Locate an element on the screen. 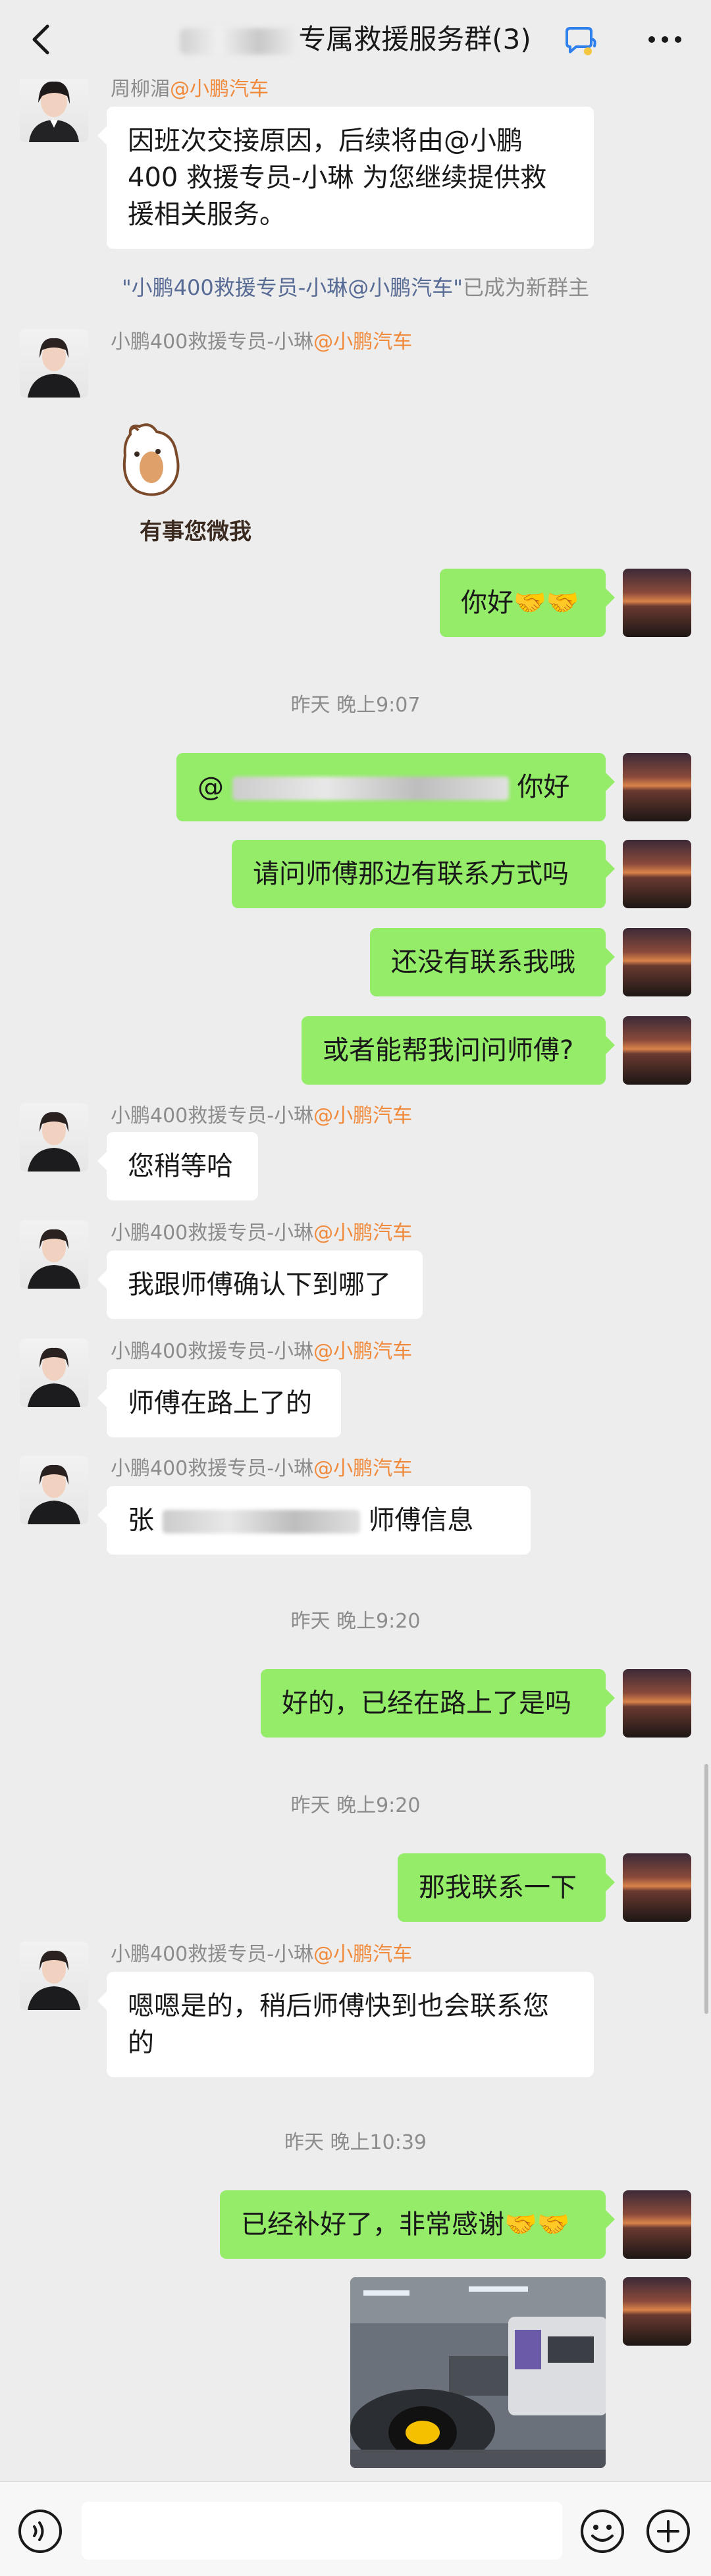 This screenshot has width=711, height=2576. chat-header: 专属救援服务群(3) is located at coordinates (355, 39).